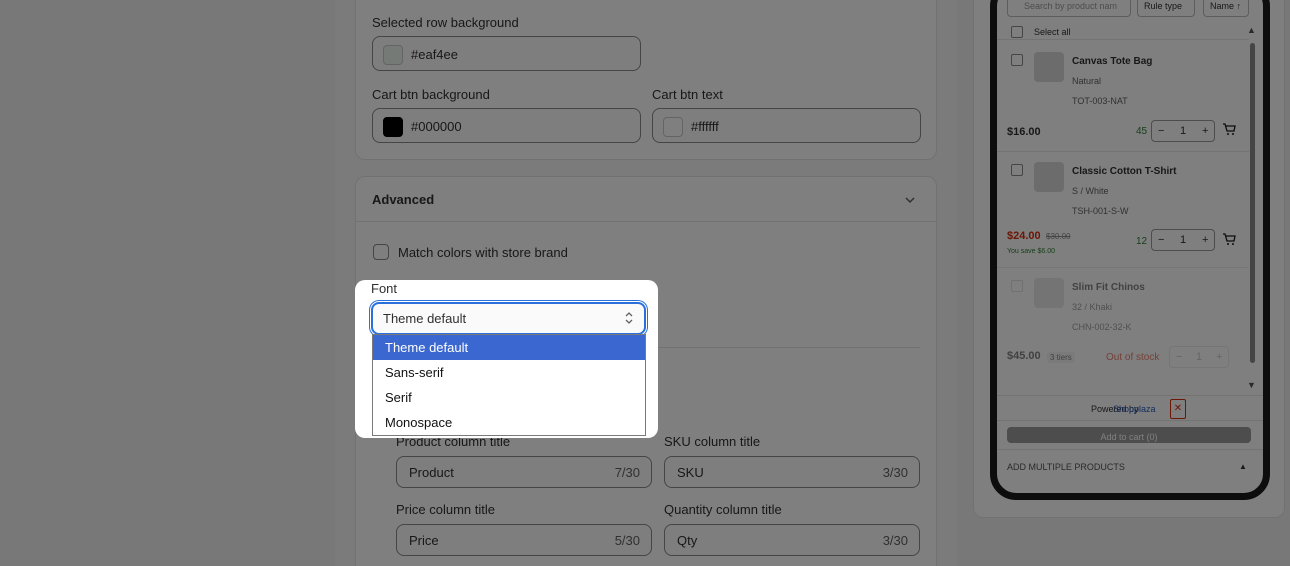 The image size is (1290, 566). What do you see at coordinates (445, 509) in the screenshot?
I see `price-column-label: Price column title` at bounding box center [445, 509].